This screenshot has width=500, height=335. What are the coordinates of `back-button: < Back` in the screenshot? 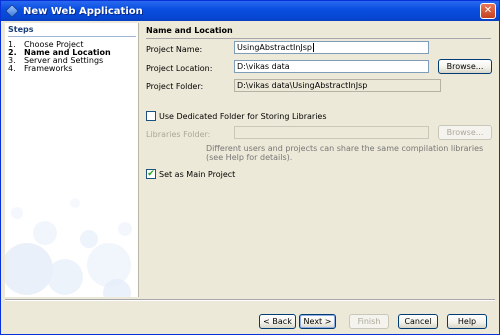 It's located at (277, 321).